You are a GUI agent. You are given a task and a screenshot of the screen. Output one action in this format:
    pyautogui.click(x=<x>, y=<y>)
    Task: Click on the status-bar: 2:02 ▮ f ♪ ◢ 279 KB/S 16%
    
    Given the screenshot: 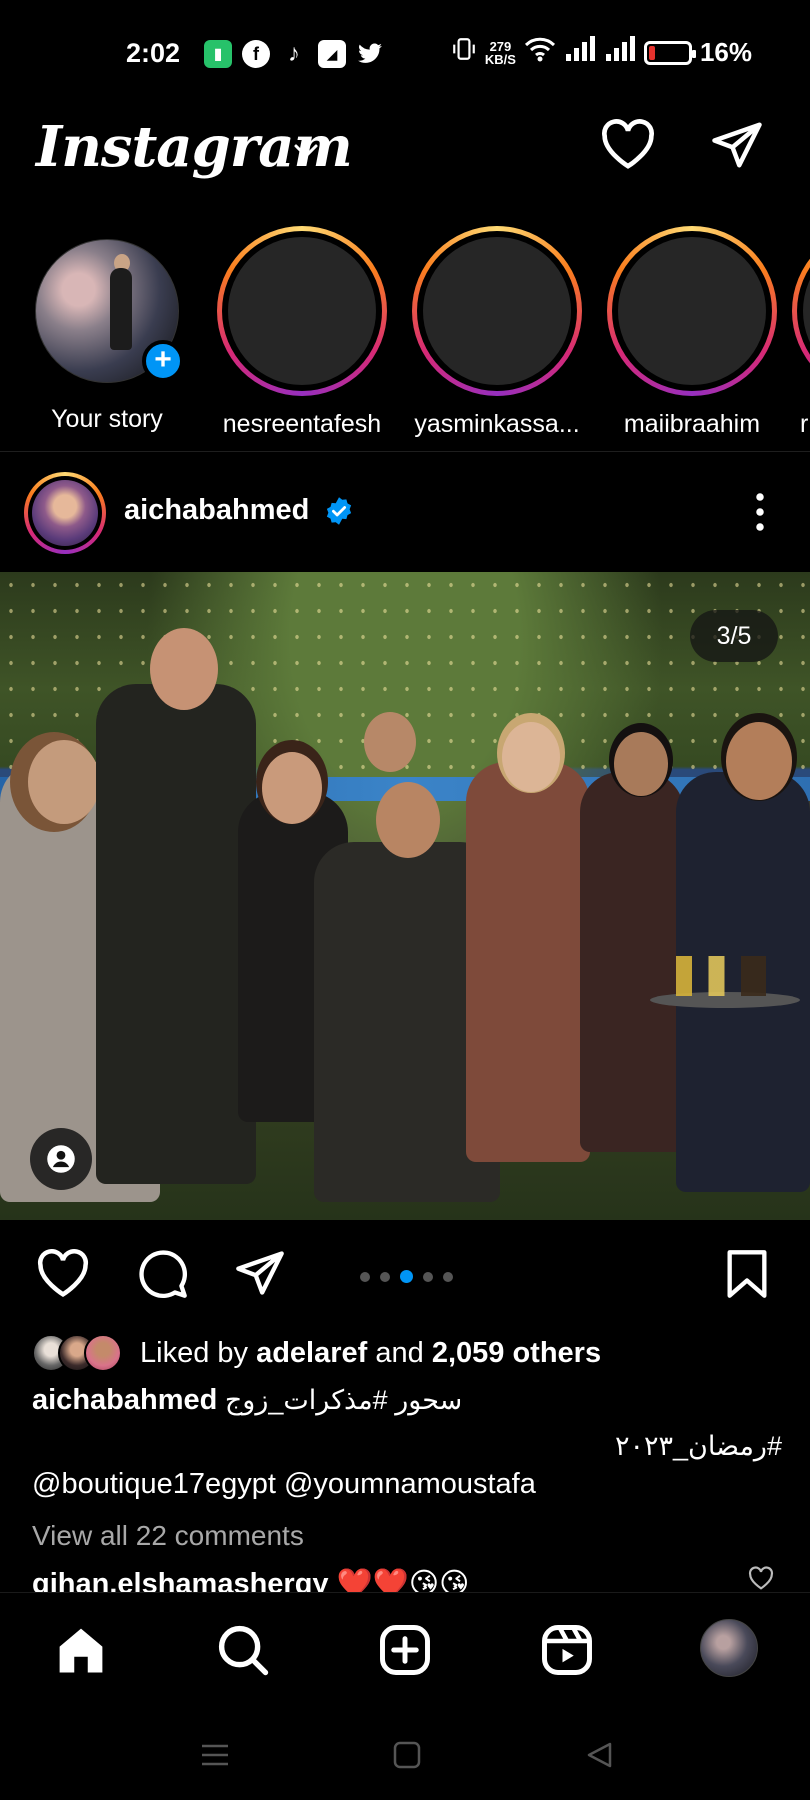 What is the action you would take?
    pyautogui.click(x=405, y=54)
    